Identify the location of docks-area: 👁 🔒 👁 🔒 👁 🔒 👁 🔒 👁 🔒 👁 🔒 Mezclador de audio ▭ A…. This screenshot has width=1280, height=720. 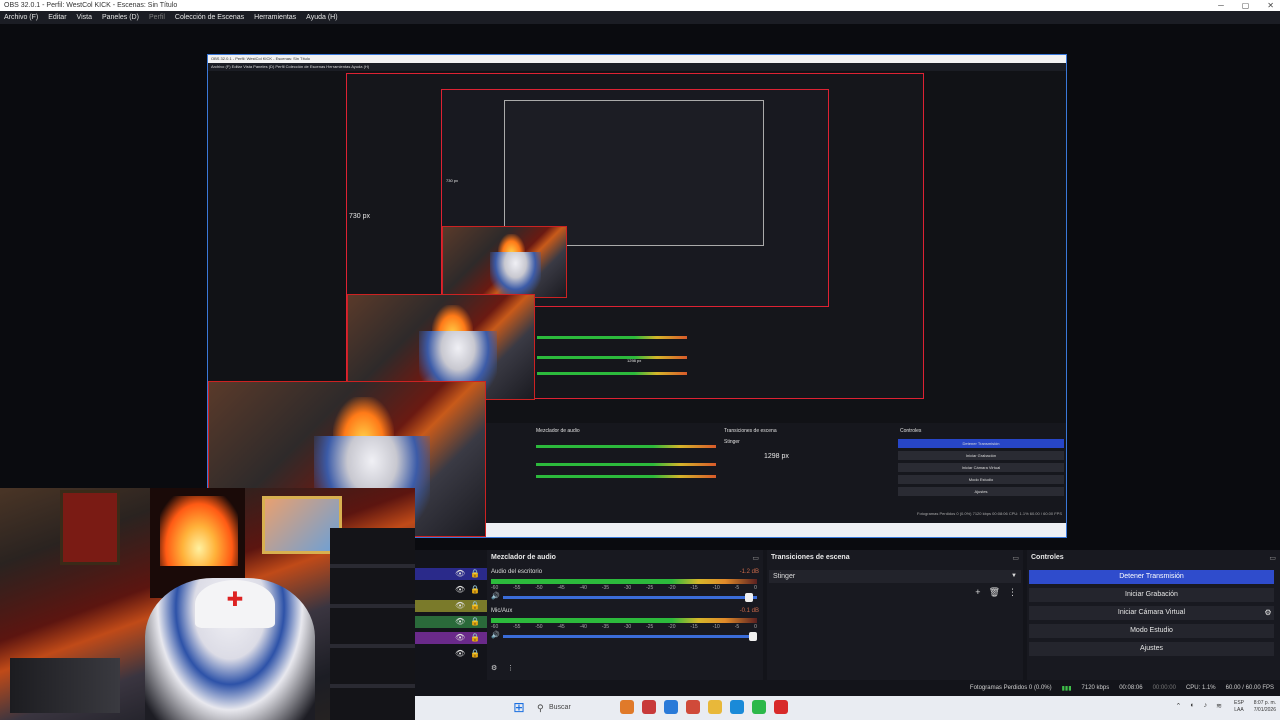
(847, 615).